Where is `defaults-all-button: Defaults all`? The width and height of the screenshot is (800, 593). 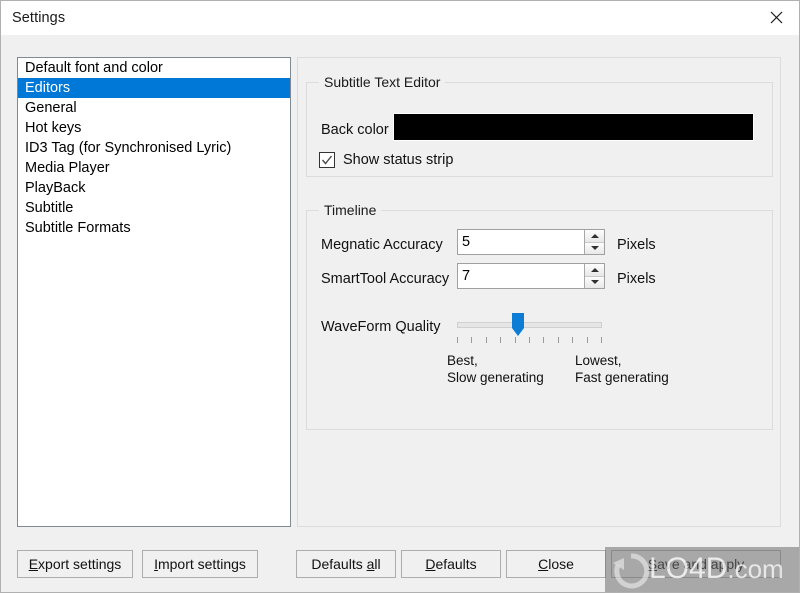
defaults-all-button: Defaults all is located at coordinates (346, 564).